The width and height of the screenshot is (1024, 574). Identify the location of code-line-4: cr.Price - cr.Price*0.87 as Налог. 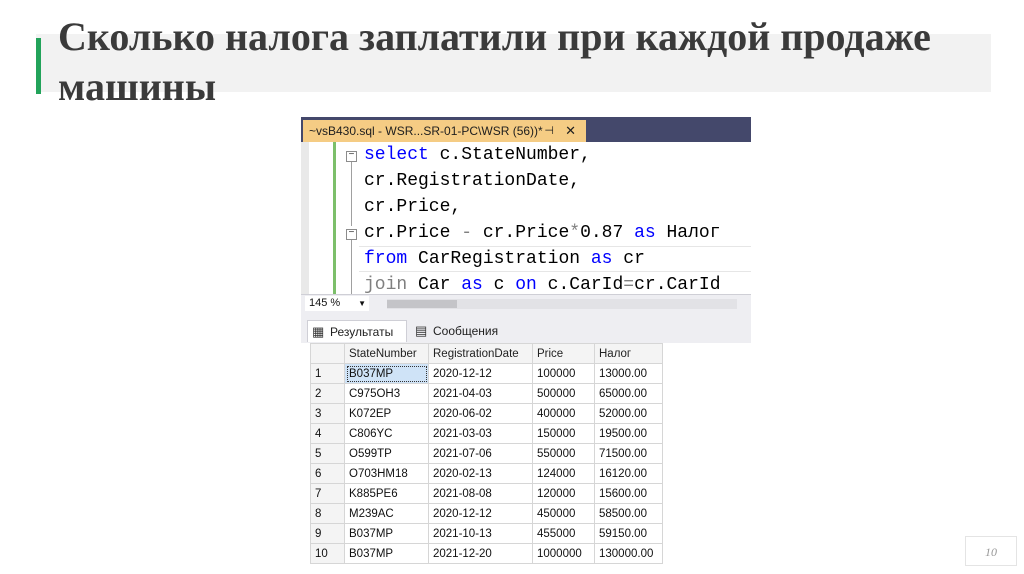
(542, 233).